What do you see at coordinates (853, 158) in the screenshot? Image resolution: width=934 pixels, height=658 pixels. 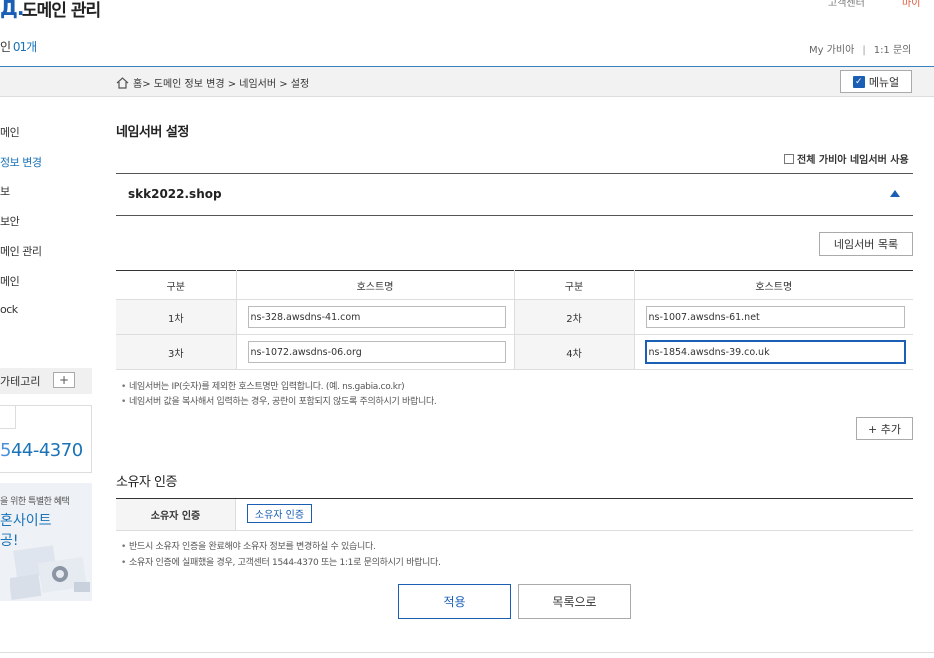 I see `use-all-gabia-label: 전체 가비아 네임서버 사용` at bounding box center [853, 158].